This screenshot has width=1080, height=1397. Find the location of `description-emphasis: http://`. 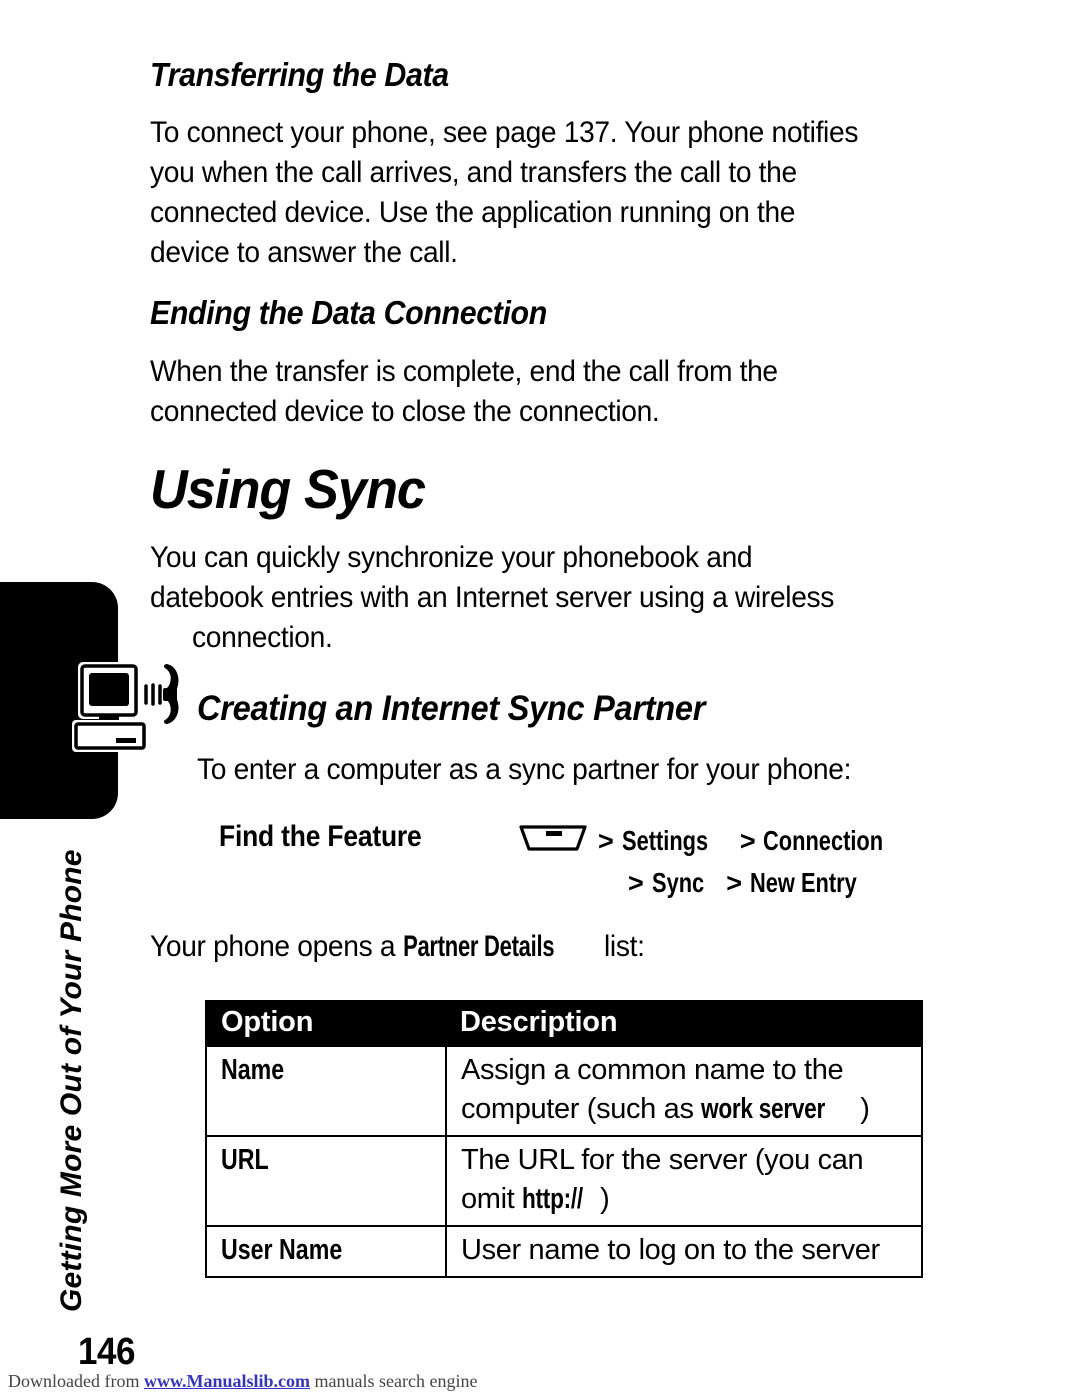

description-emphasis: http:// is located at coordinates (552, 1199).